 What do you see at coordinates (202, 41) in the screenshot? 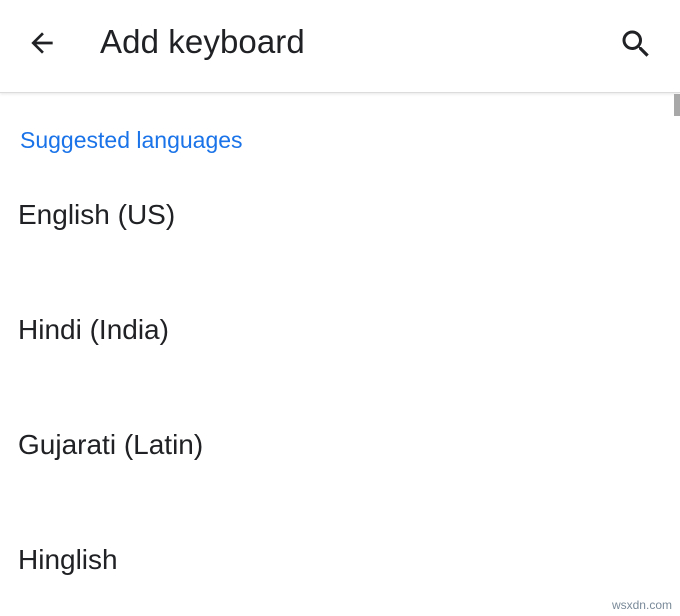
I see `page-title: Add keyboard` at bounding box center [202, 41].